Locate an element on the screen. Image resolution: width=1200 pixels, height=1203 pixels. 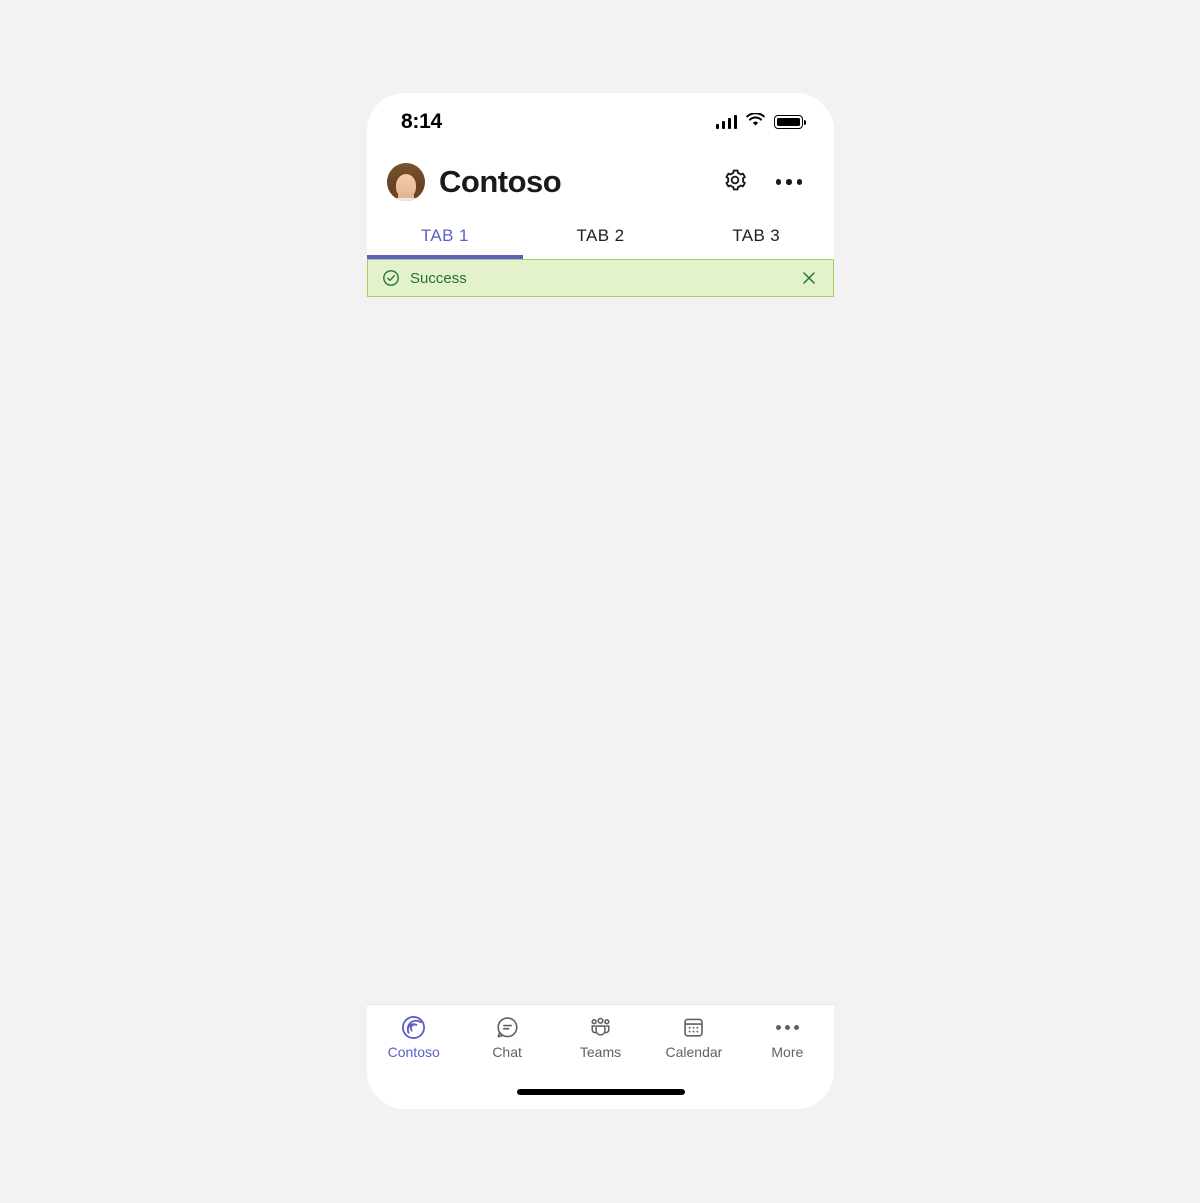
success-notification-banner: Success is located at coordinates (600, 278).